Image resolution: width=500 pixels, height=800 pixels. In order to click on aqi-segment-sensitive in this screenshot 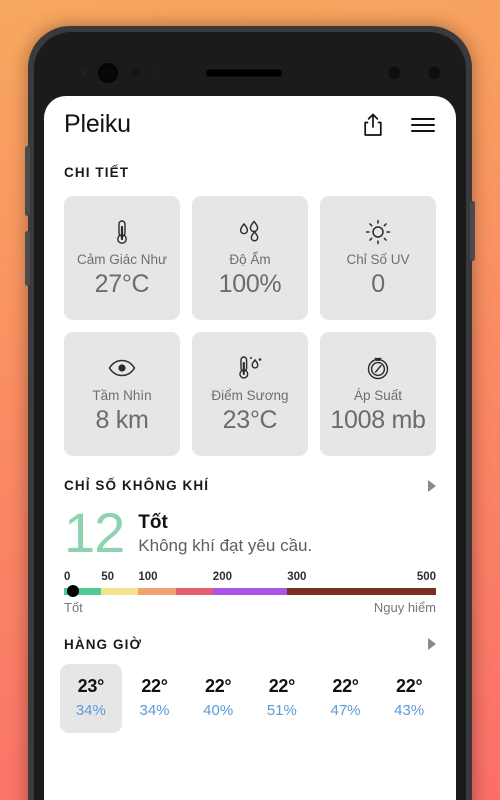, I will do `click(157, 591)`.